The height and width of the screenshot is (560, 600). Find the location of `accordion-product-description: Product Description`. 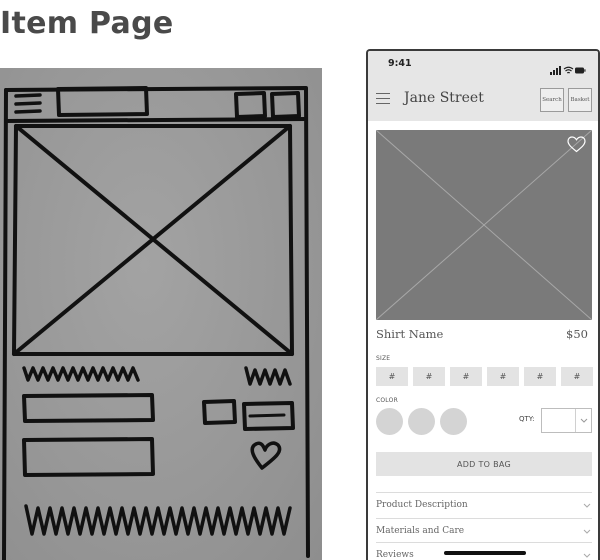

accordion-product-description: Product Description is located at coordinates (484, 505).